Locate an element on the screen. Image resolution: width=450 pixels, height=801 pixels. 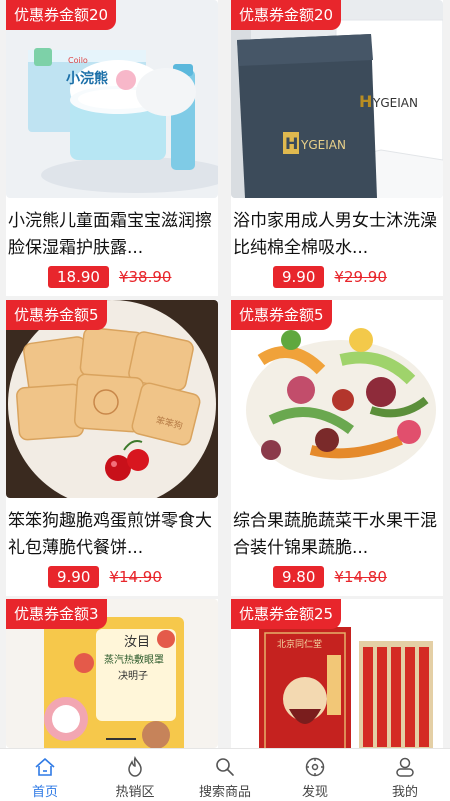
eye-line1-text: 蒸汽热敷眼罩 is located at coordinates (134, 660).